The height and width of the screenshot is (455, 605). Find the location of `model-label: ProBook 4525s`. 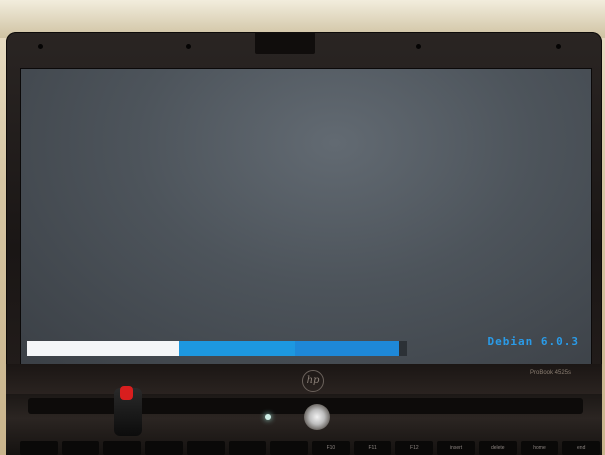

model-label: ProBook 4525s is located at coordinates (551, 373).